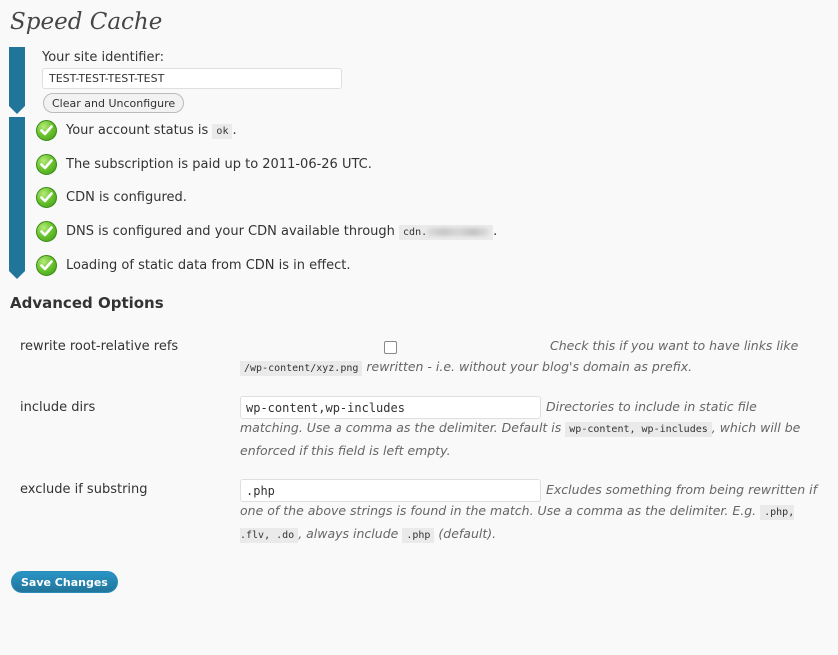 This screenshot has height=655, width=838. I want to click on exclude-desc-text-3: (default)., so click(467, 533).